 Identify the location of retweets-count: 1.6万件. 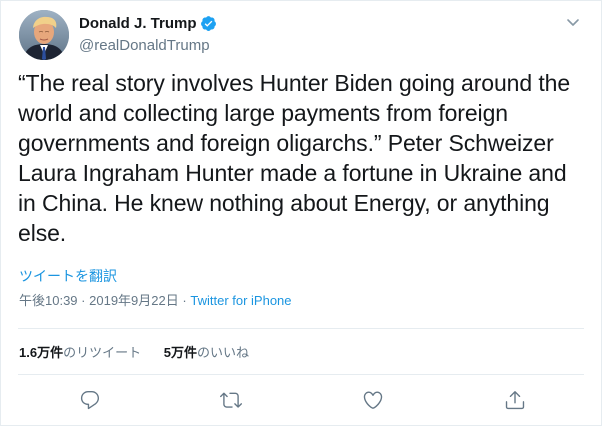
(41, 352).